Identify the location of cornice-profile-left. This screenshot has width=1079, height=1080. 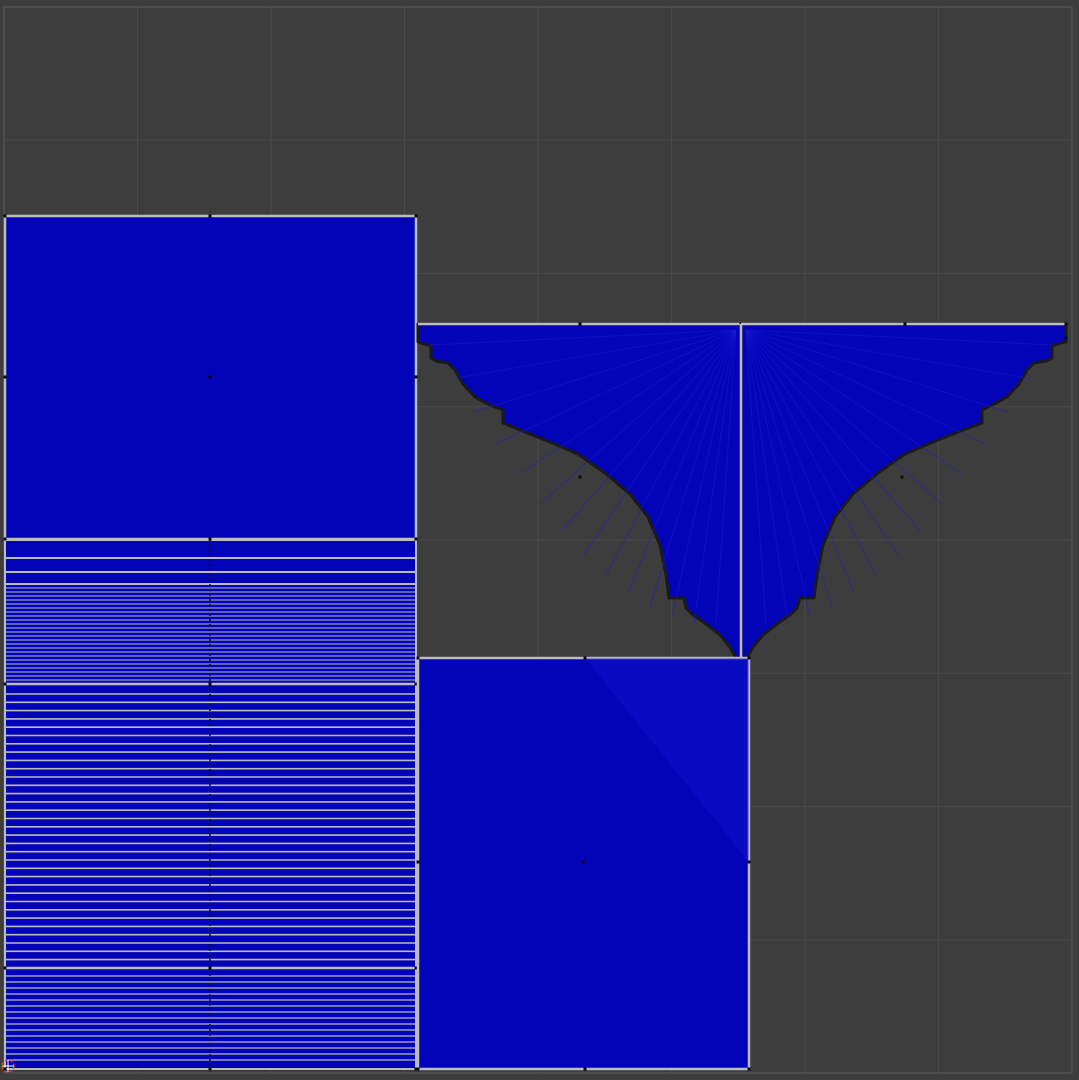
(579, 491).